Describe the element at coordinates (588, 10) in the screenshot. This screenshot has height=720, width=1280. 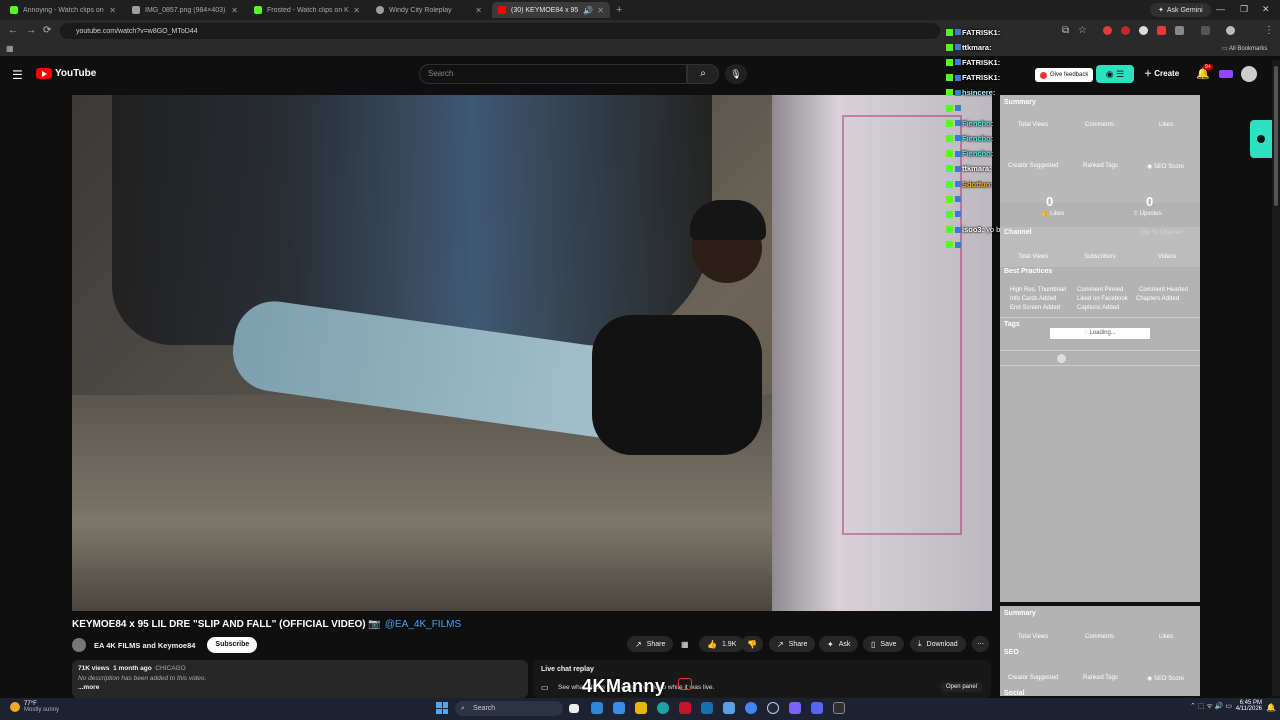
I see `speaker-icon: 🔊` at that location.